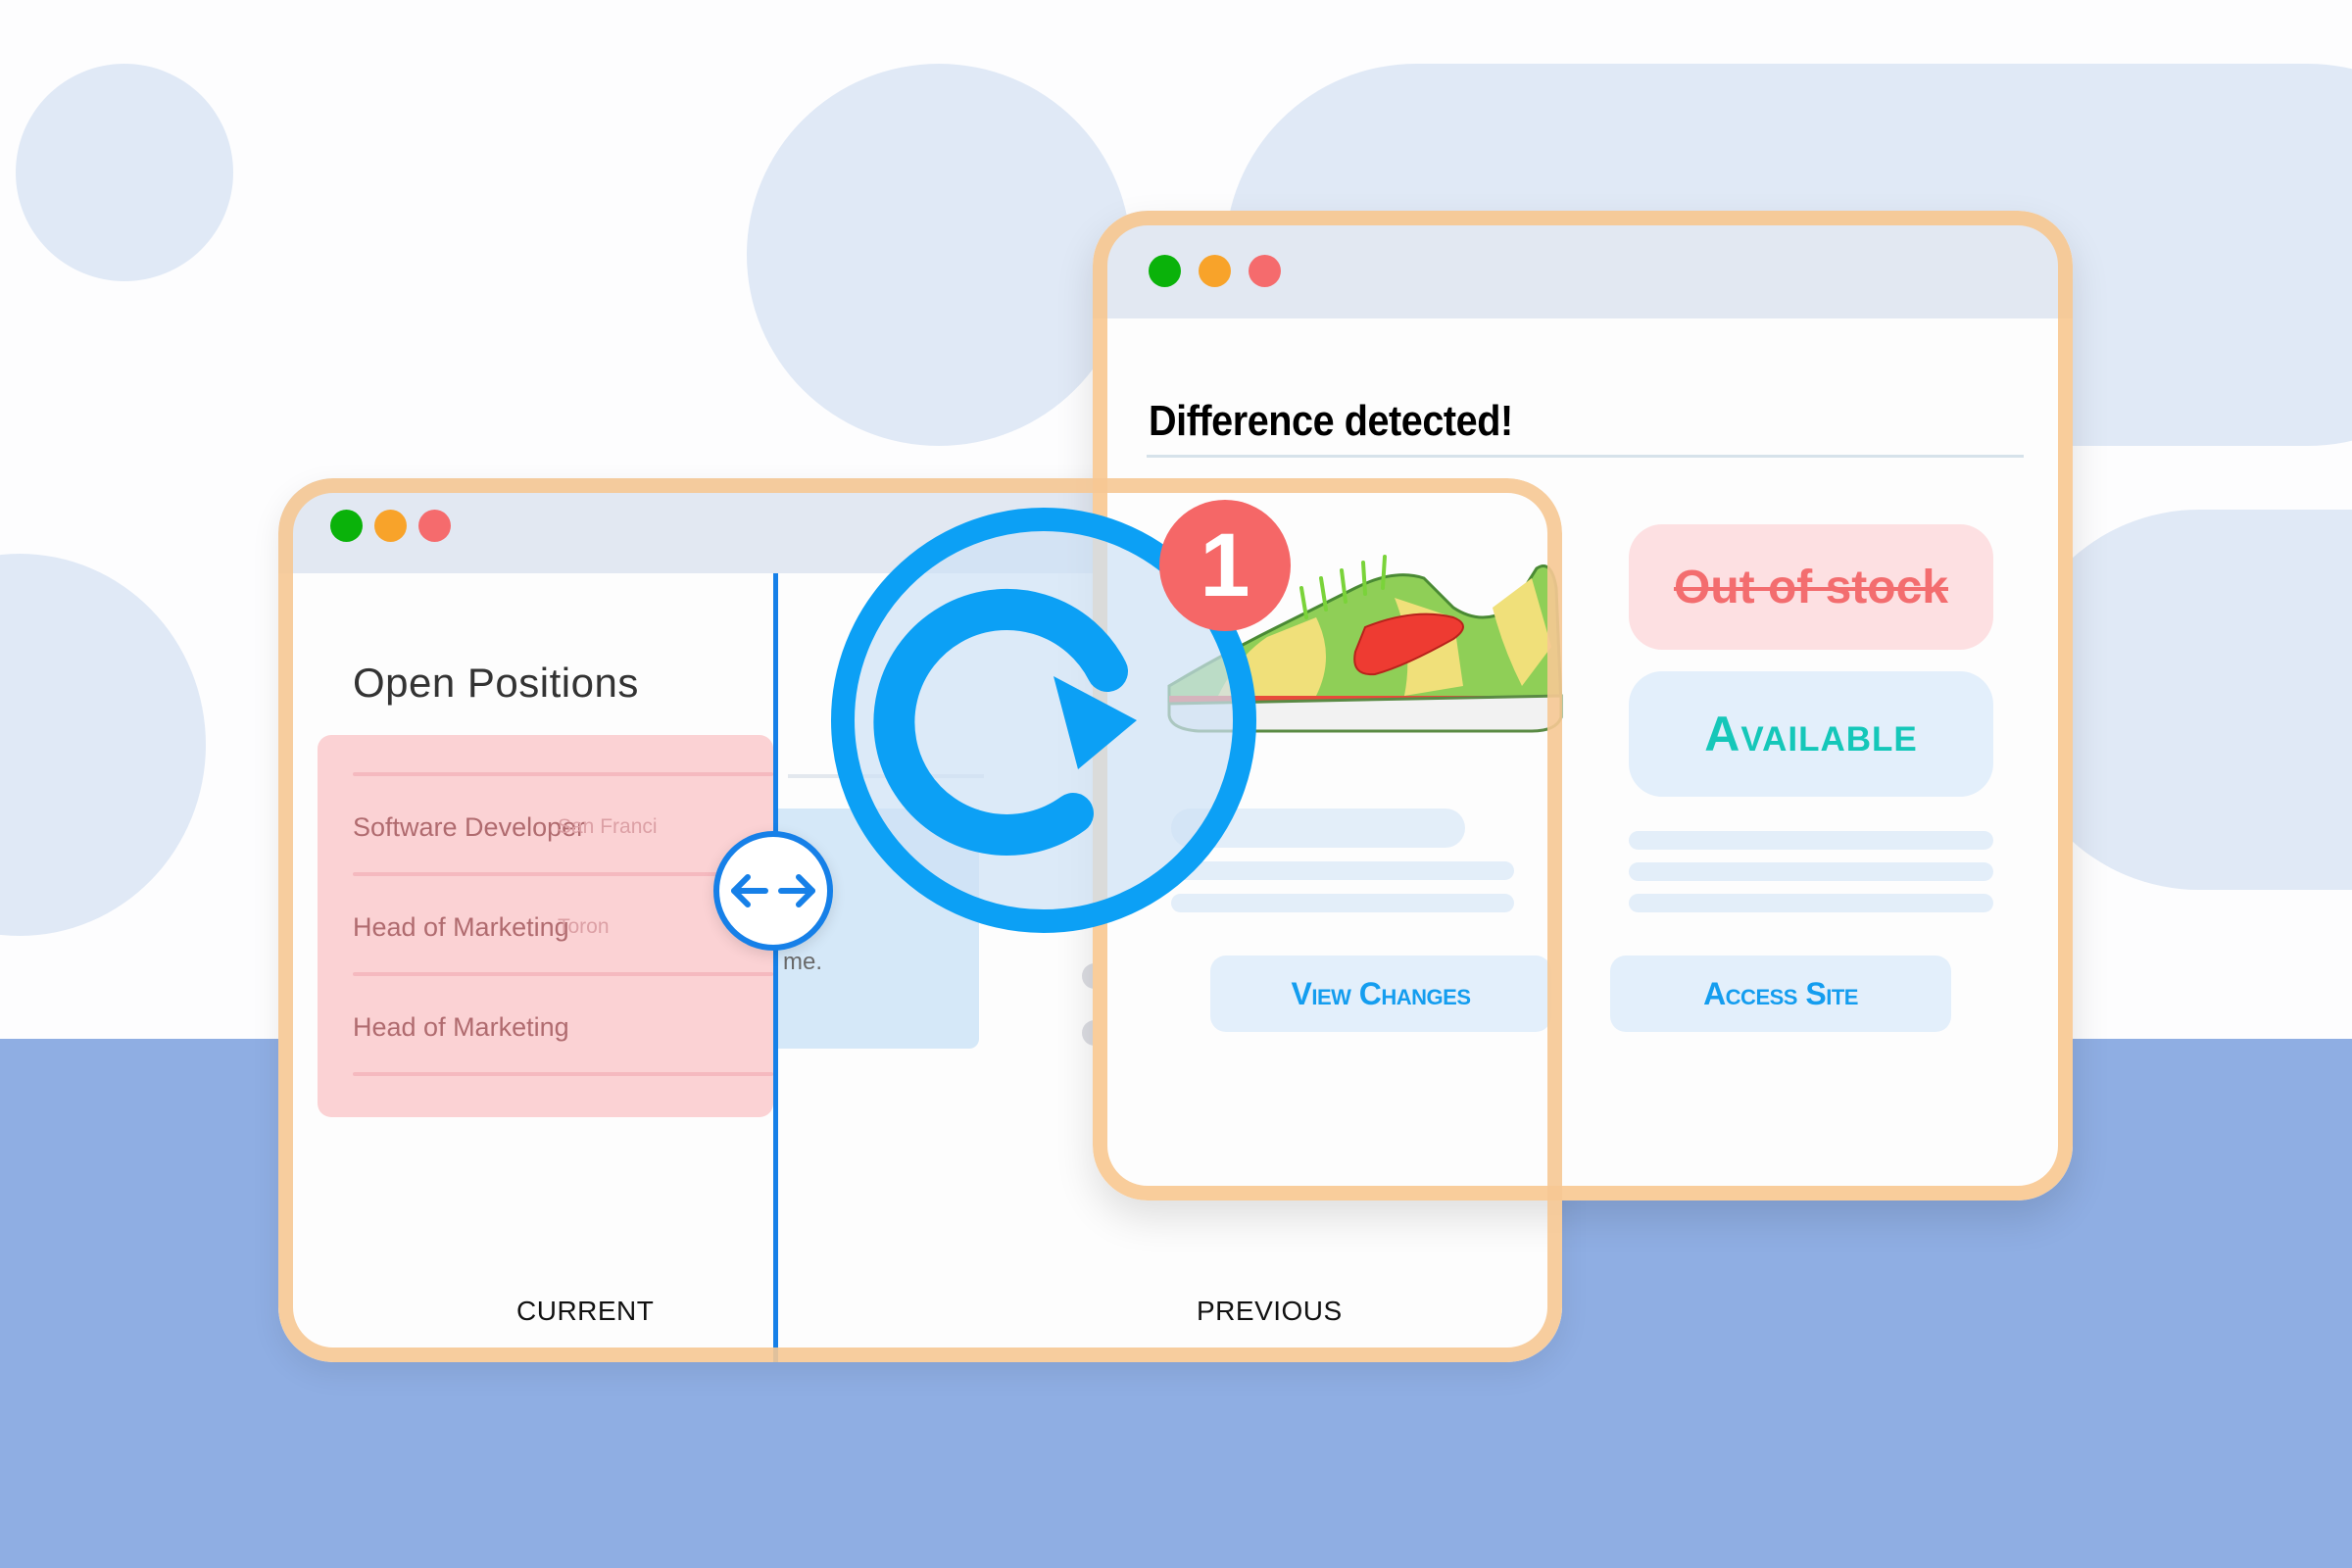 The width and height of the screenshot is (2352, 1568). I want to click on position-location: San Franci, so click(608, 826).